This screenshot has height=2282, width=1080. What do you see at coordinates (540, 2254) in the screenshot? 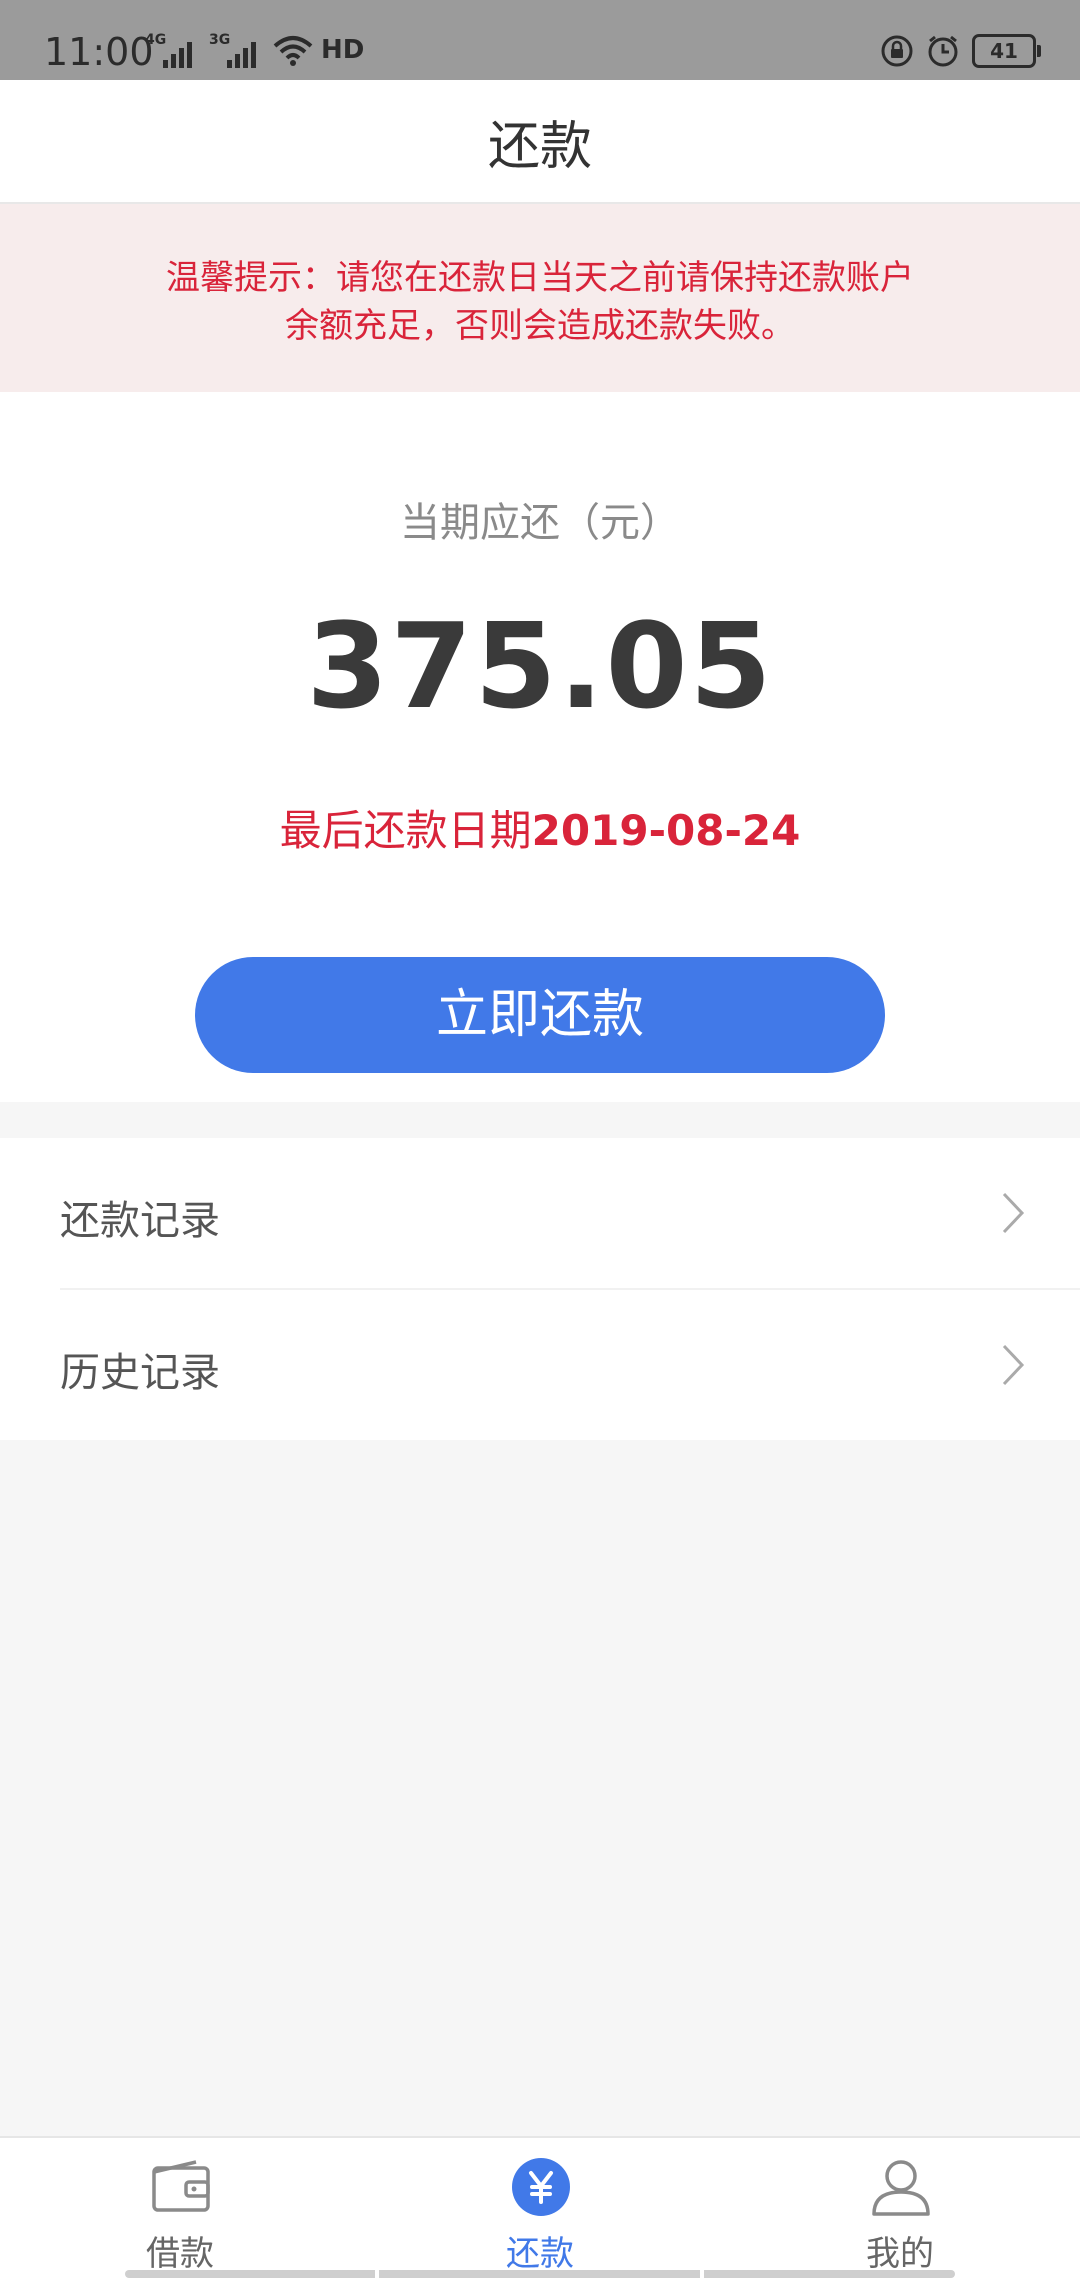
I see `nav-label: 还款` at bounding box center [540, 2254].